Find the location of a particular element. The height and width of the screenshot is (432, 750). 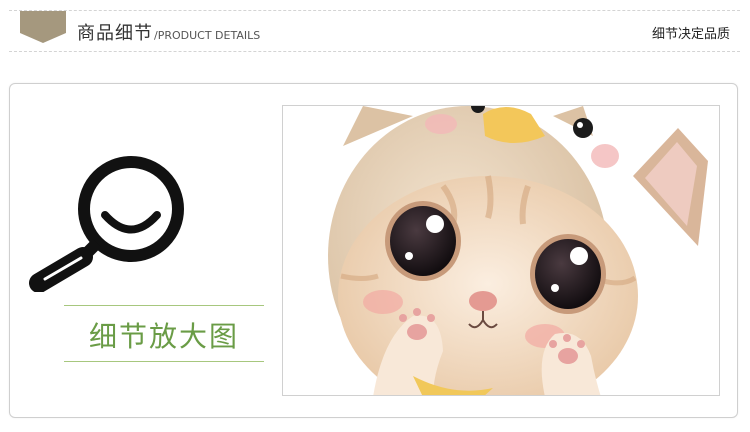

magnifier-icon is located at coordinates (107, 224).